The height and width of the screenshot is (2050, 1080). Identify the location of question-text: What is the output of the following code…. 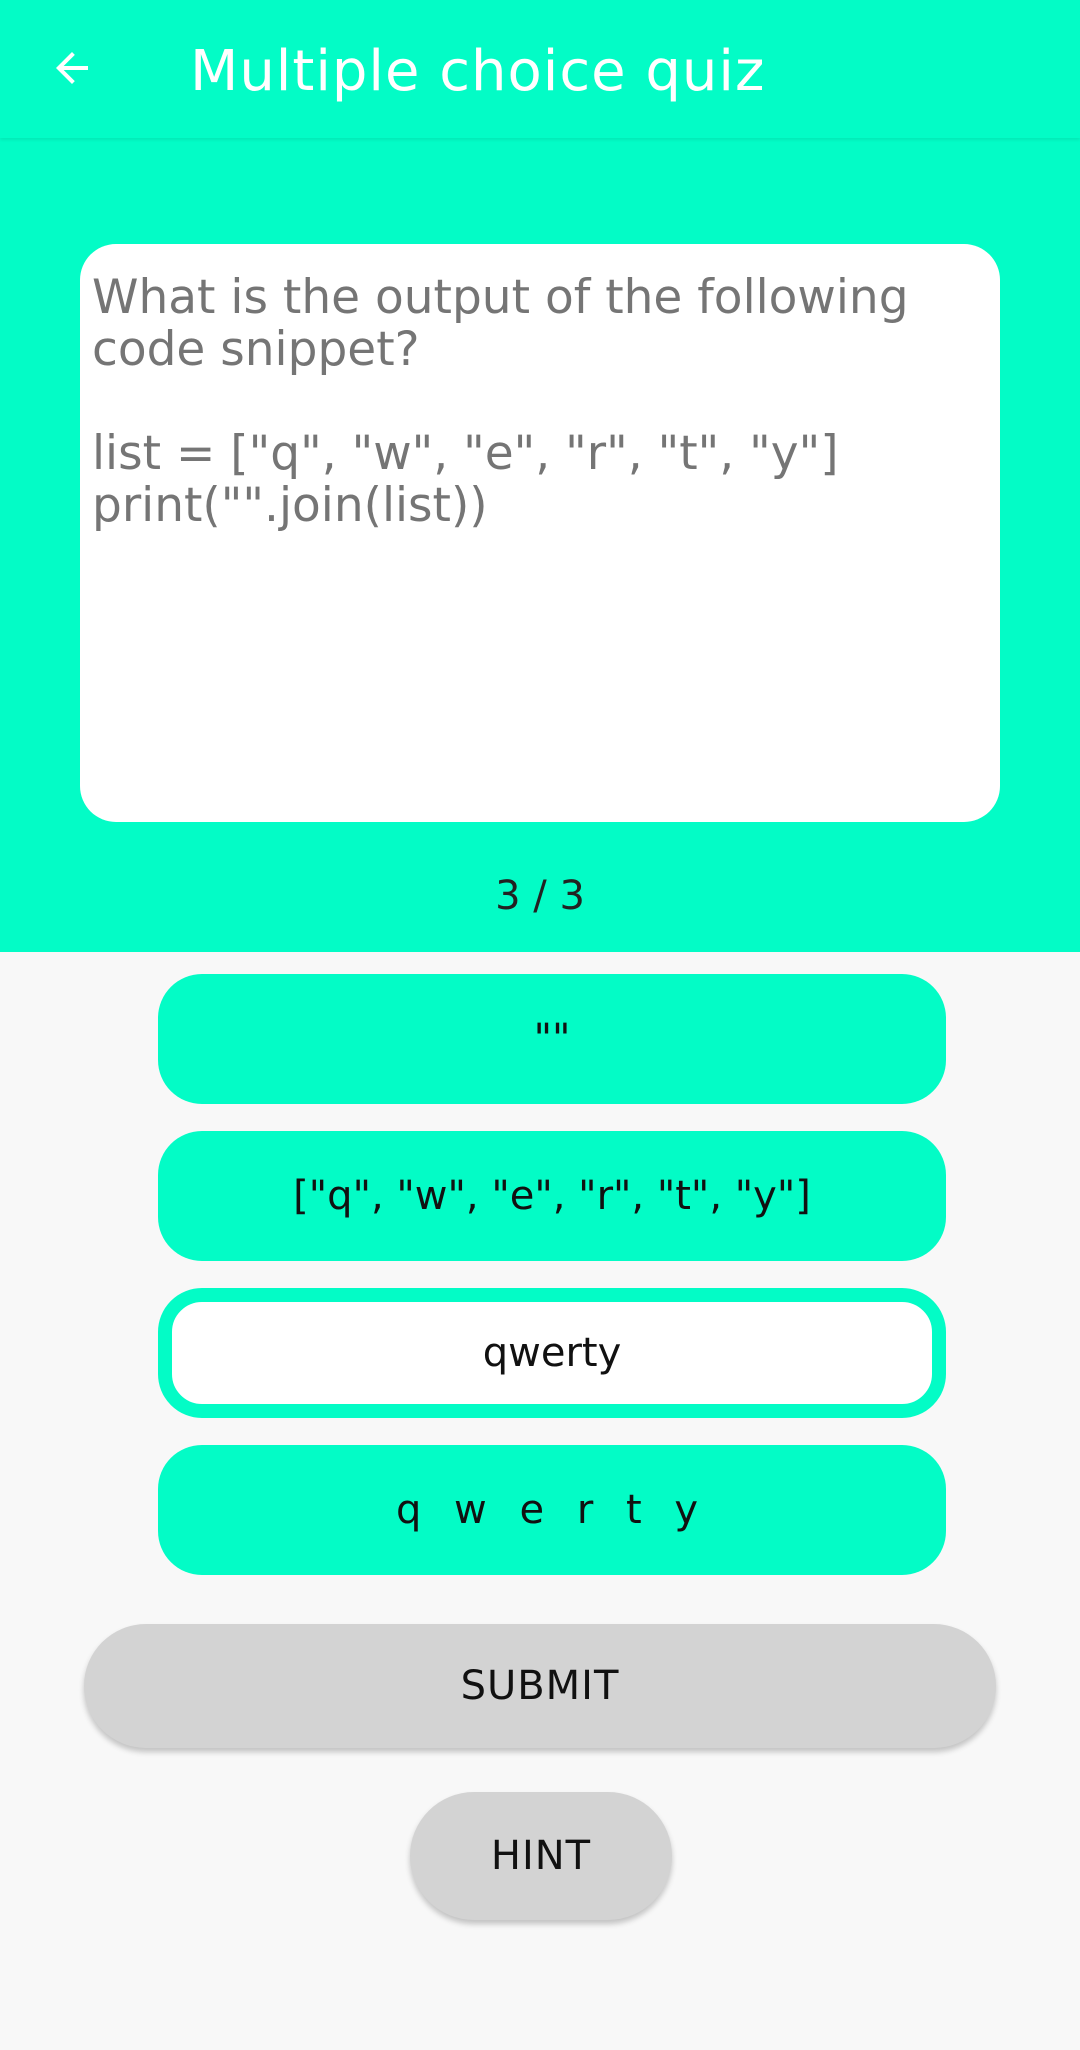
(500, 401).